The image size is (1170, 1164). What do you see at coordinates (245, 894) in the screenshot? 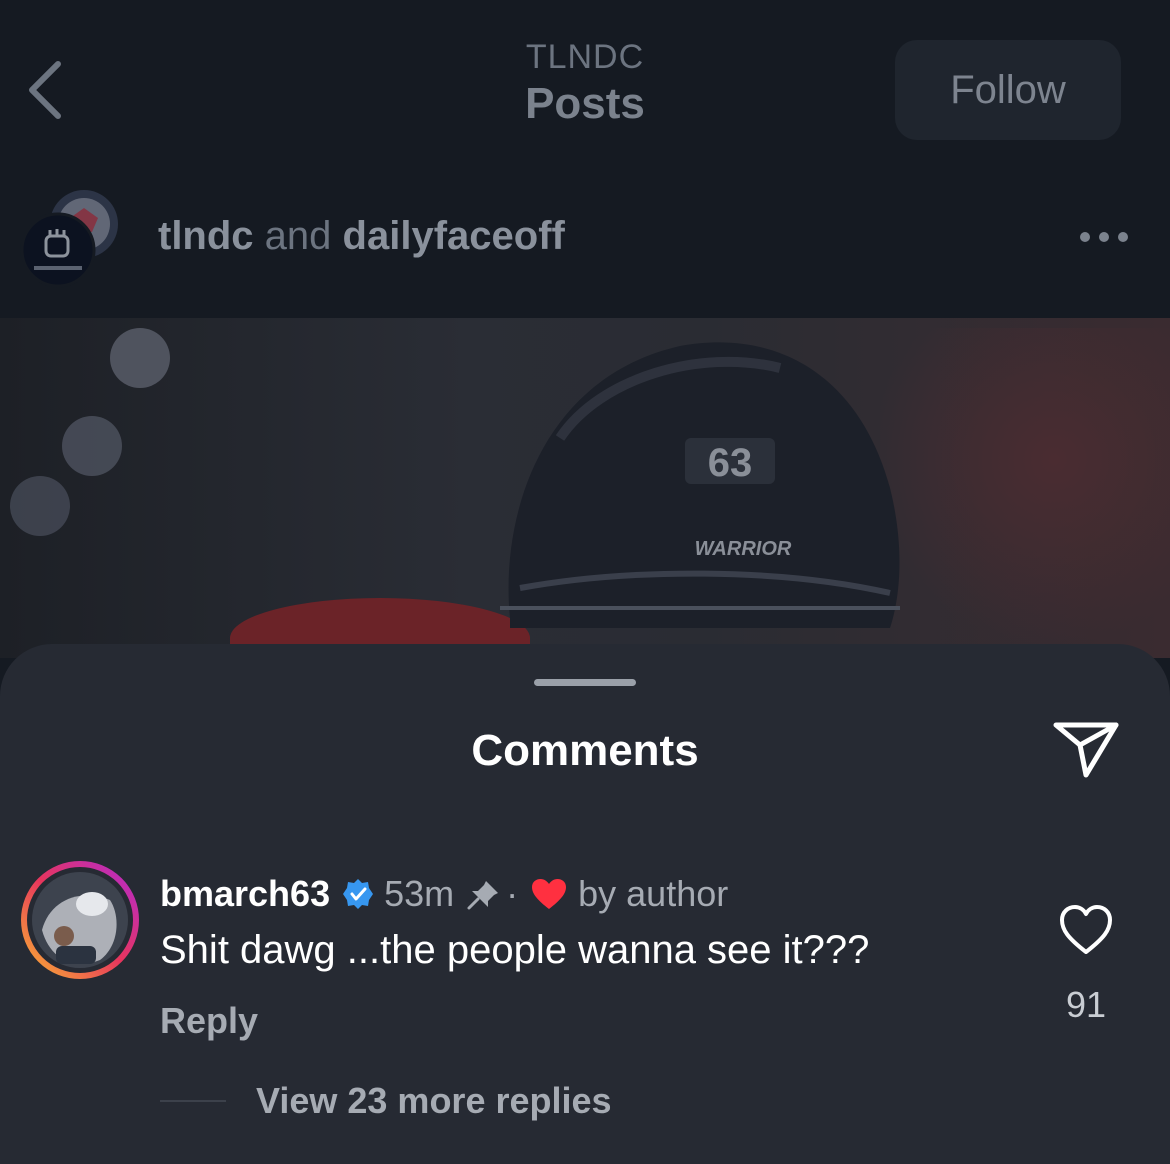
I see `comment-username: bmarch63` at bounding box center [245, 894].